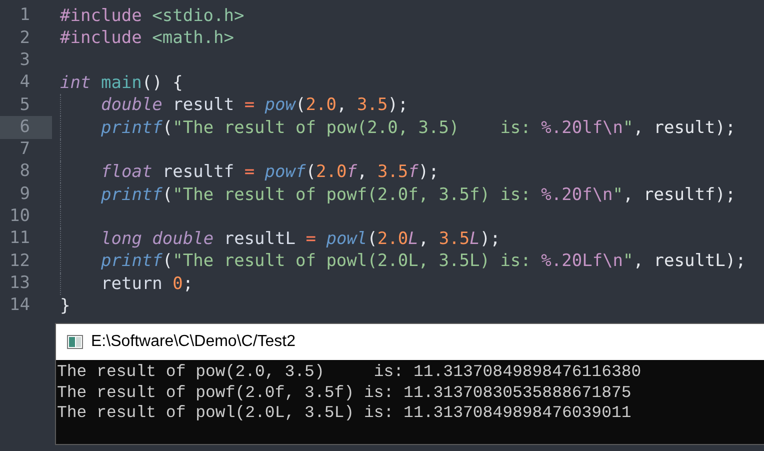 Image resolution: width=764 pixels, height=451 pixels. Describe the element at coordinates (24, 105) in the screenshot. I see `line-number: 5` at that location.